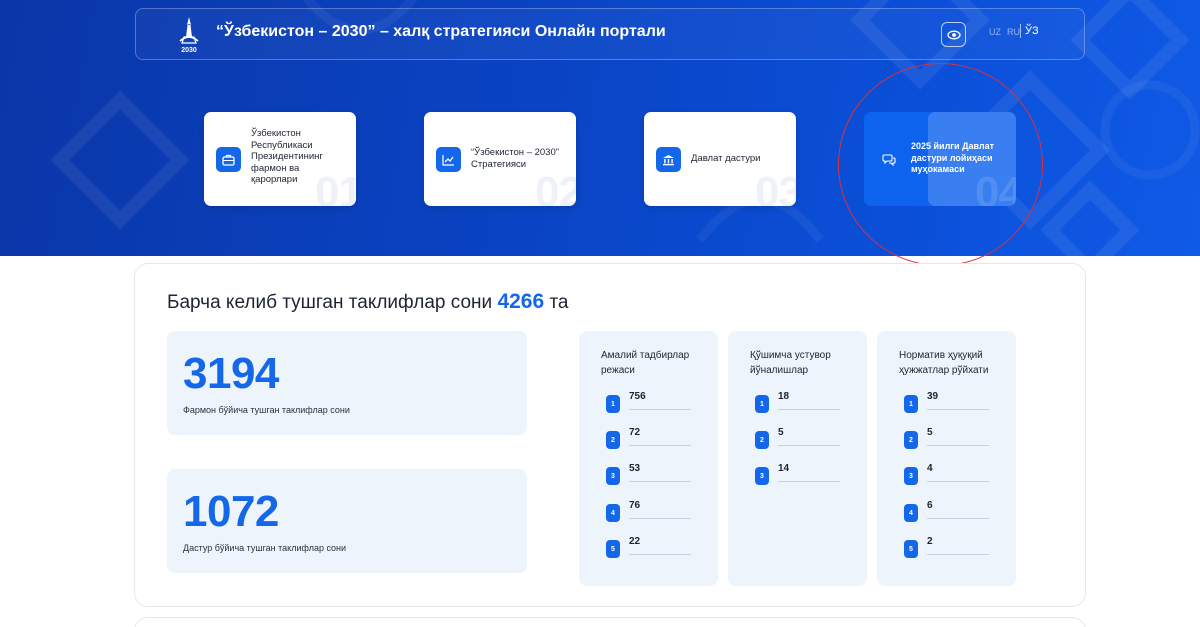 Image resolution: width=1200 pixels, height=627 pixels. What do you see at coordinates (726, 158) in the screenshot?
I see `card-label: Давлат дастури` at bounding box center [726, 158].